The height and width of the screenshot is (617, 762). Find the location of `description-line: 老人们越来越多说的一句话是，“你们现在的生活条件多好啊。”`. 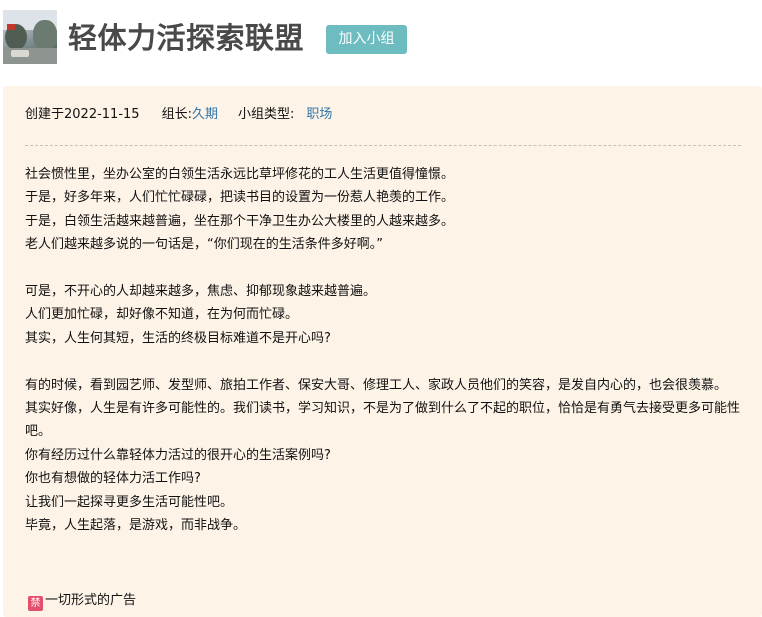

description-line: 老人们越来越多说的一句话是，“你们现在的生活条件多好啊。” is located at coordinates (204, 245).